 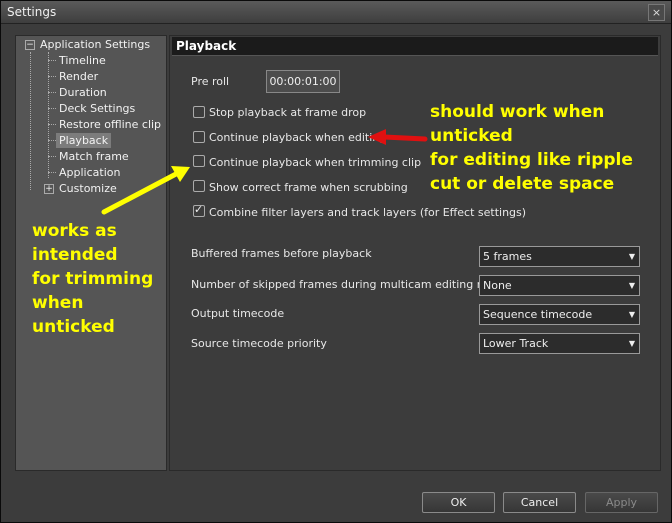 I want to click on ok-button: OK, so click(x=458, y=502).